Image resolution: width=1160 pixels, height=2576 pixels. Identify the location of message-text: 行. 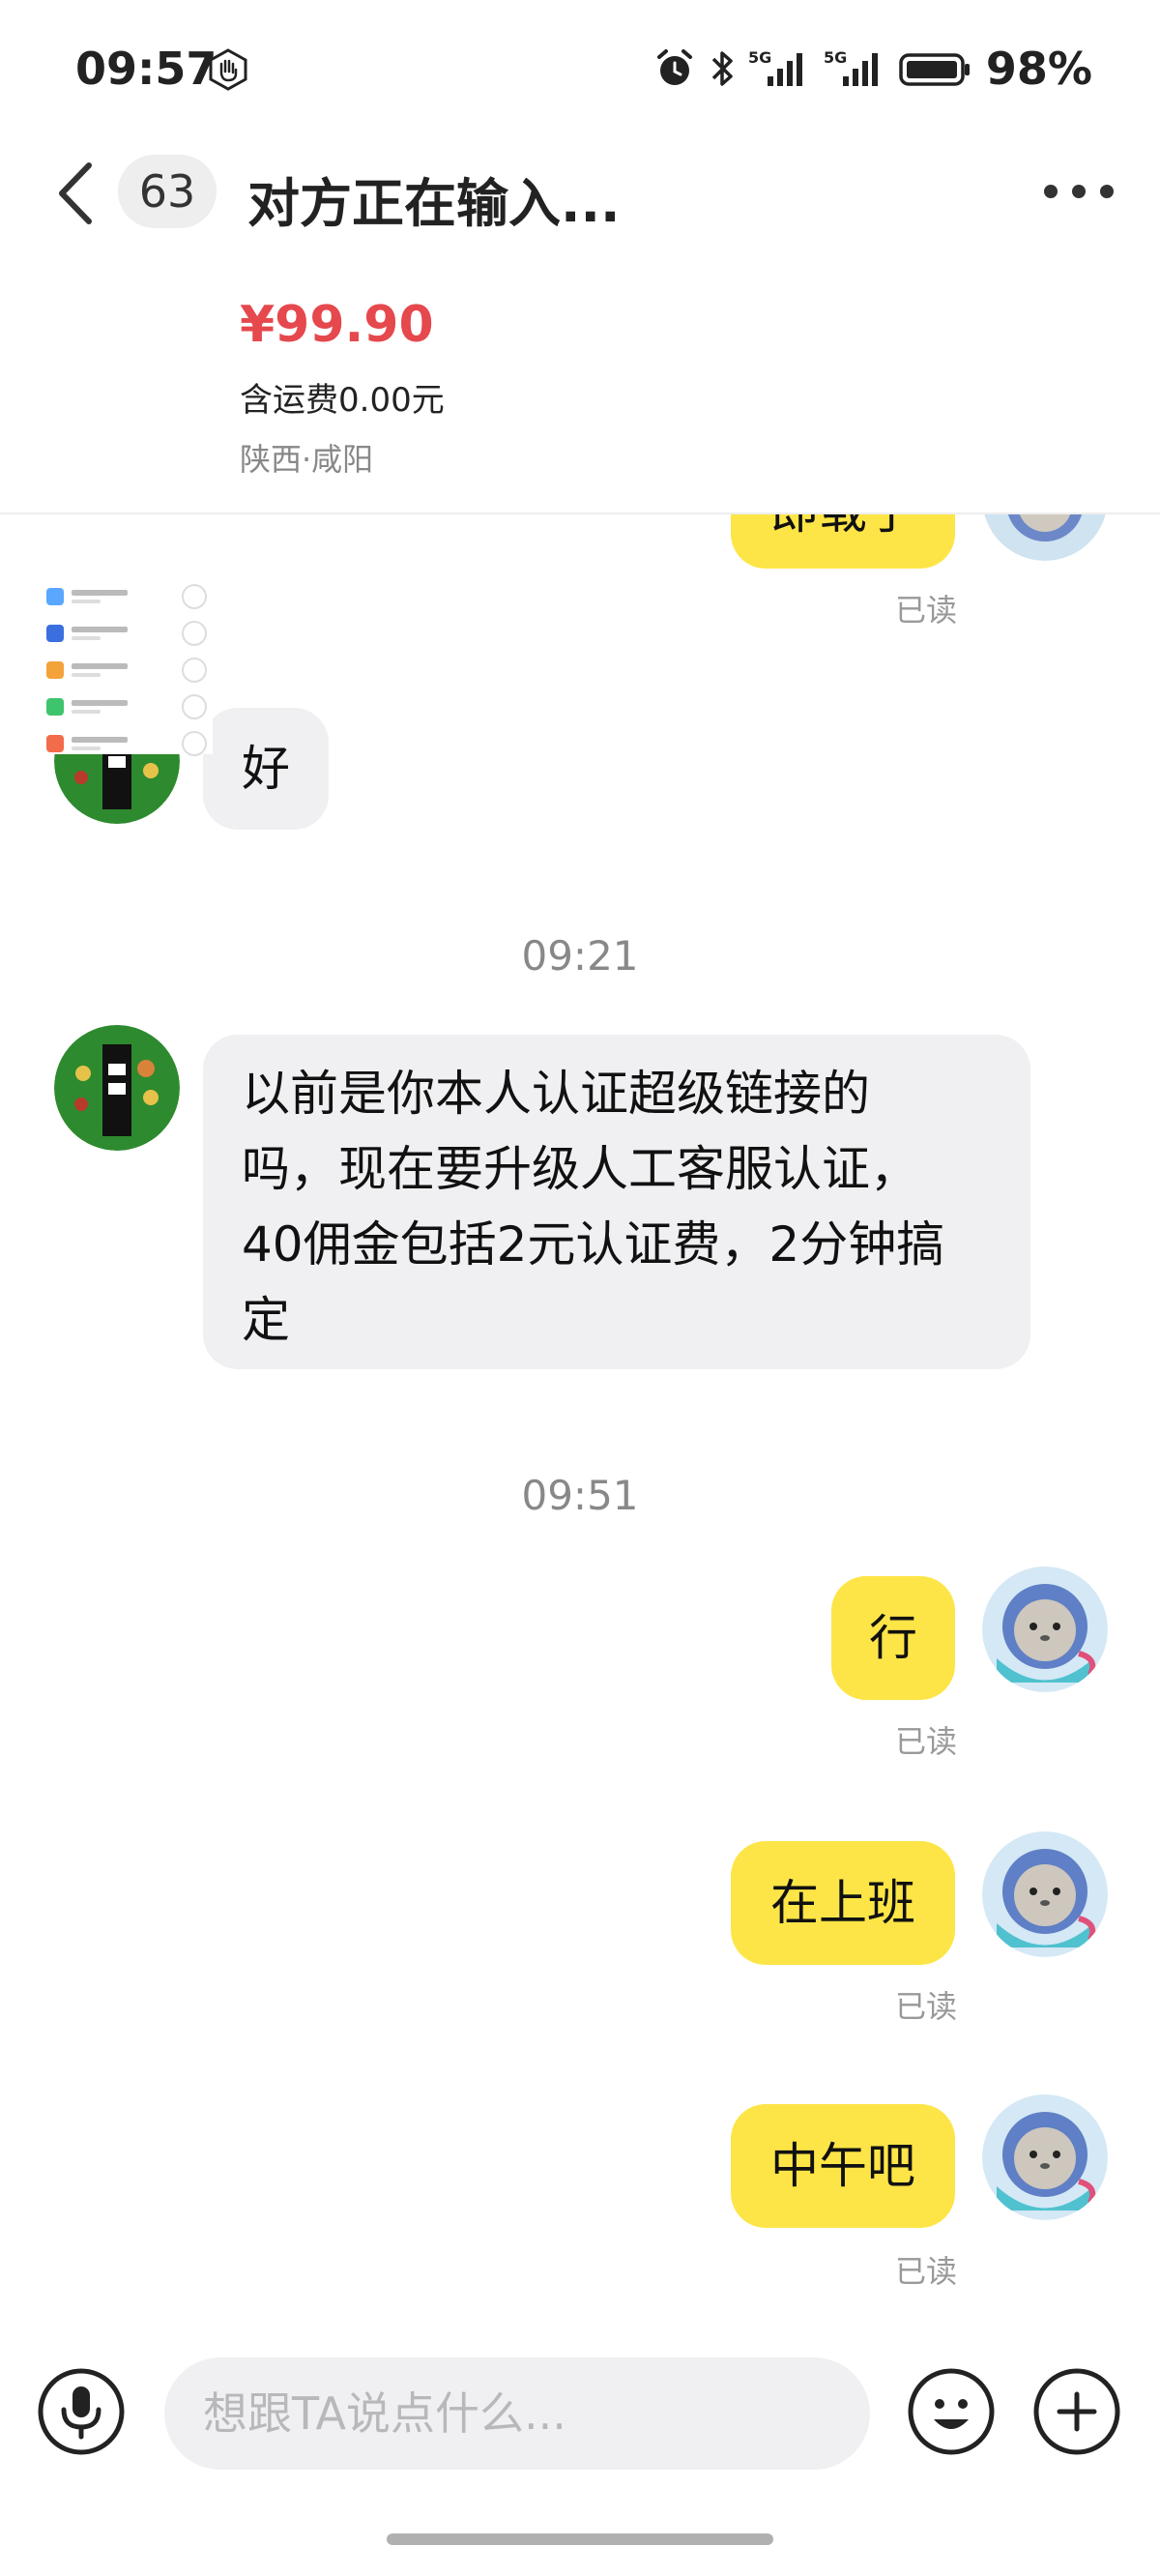
(893, 1638).